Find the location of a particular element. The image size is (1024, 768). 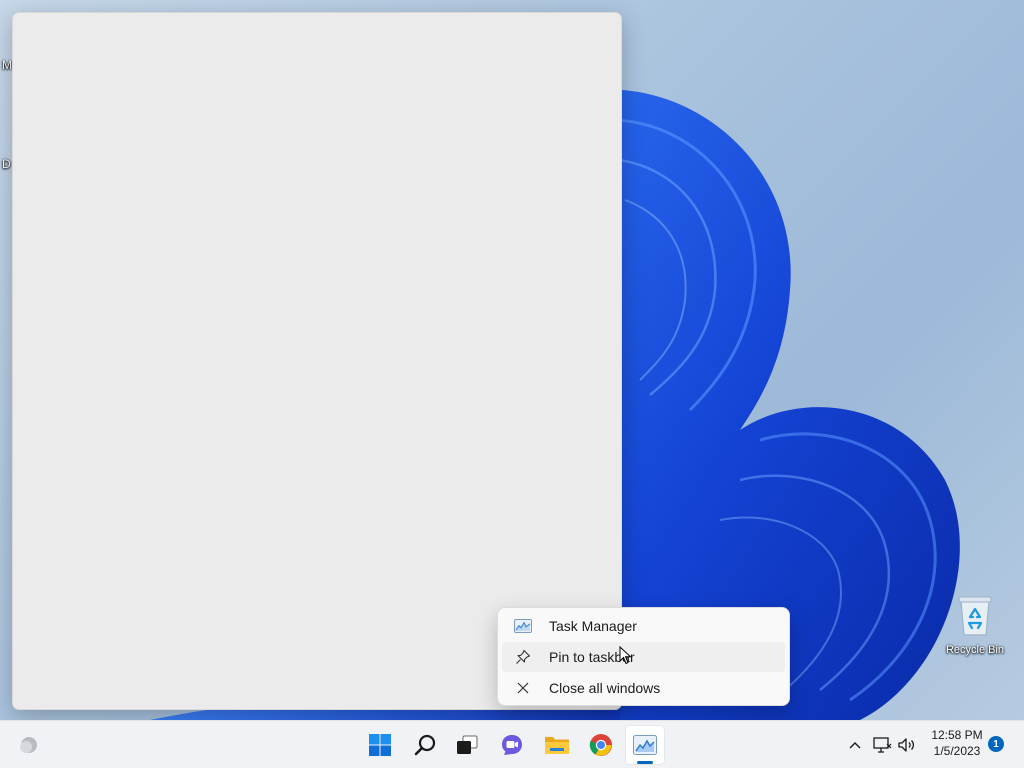

taskbar-task-manager-button is located at coordinates (645, 745).